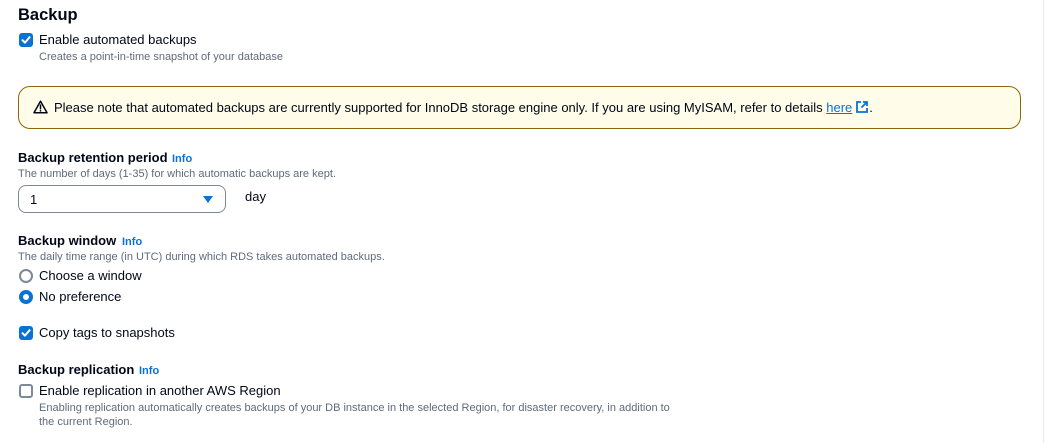 The image size is (1057, 443). I want to click on backup-window-label: Backup window, so click(67, 240).